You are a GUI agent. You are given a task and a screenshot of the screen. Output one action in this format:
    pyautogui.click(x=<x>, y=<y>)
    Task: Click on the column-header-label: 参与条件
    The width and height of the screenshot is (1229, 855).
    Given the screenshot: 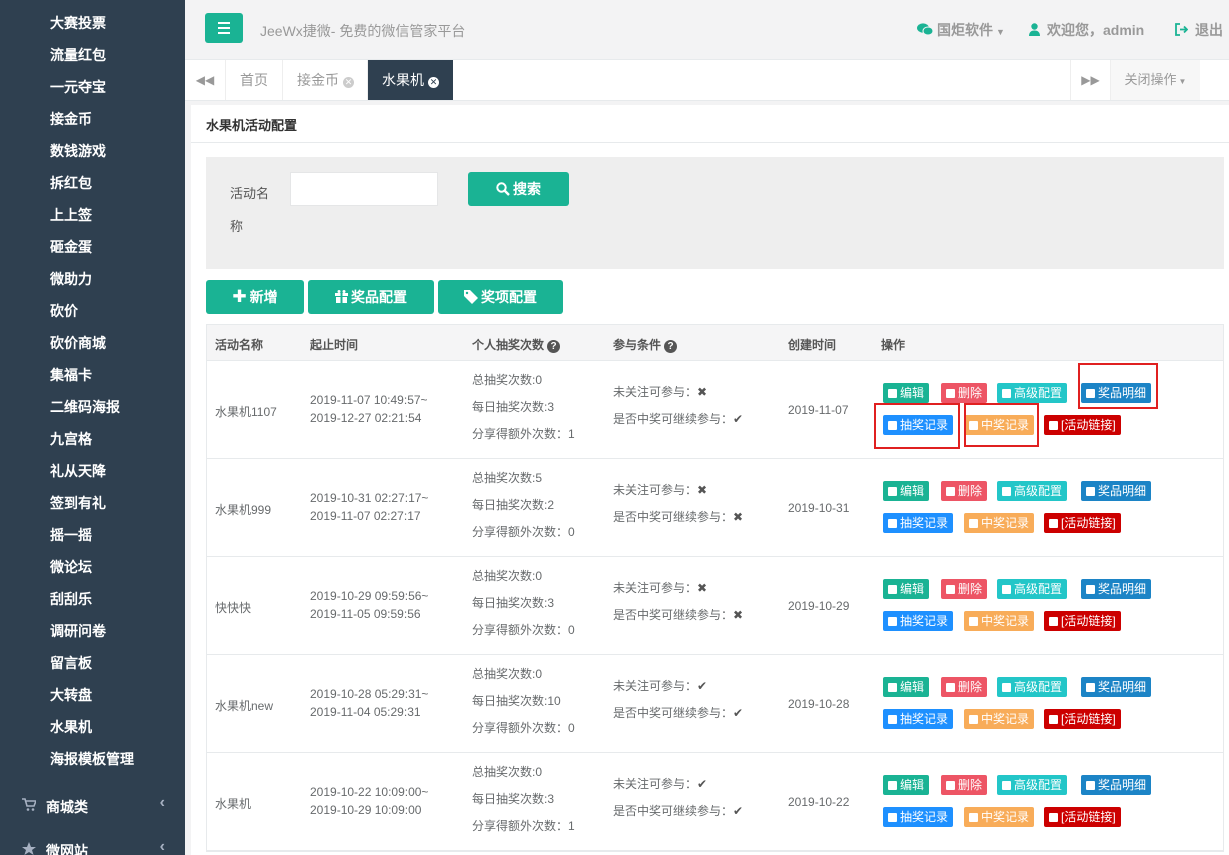 What is the action you would take?
    pyautogui.click(x=637, y=345)
    